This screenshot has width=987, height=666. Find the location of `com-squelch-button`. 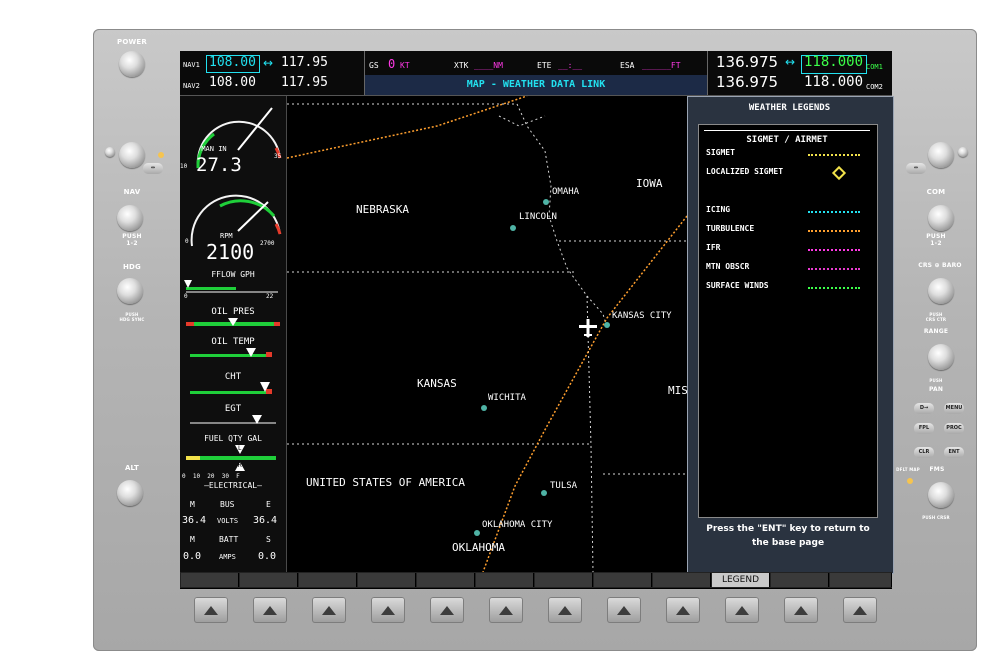

com-squelch-button is located at coordinates (963, 152).